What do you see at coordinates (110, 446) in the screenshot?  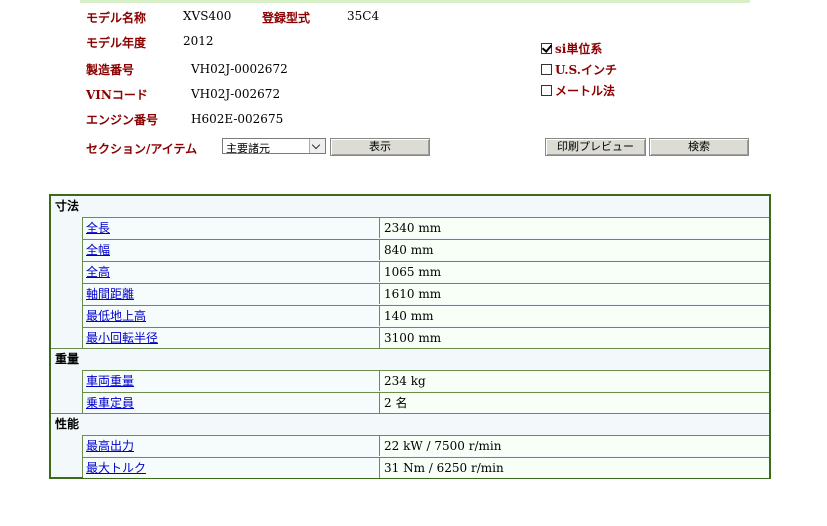 I see `spec-link-max-power: 最高出力` at bounding box center [110, 446].